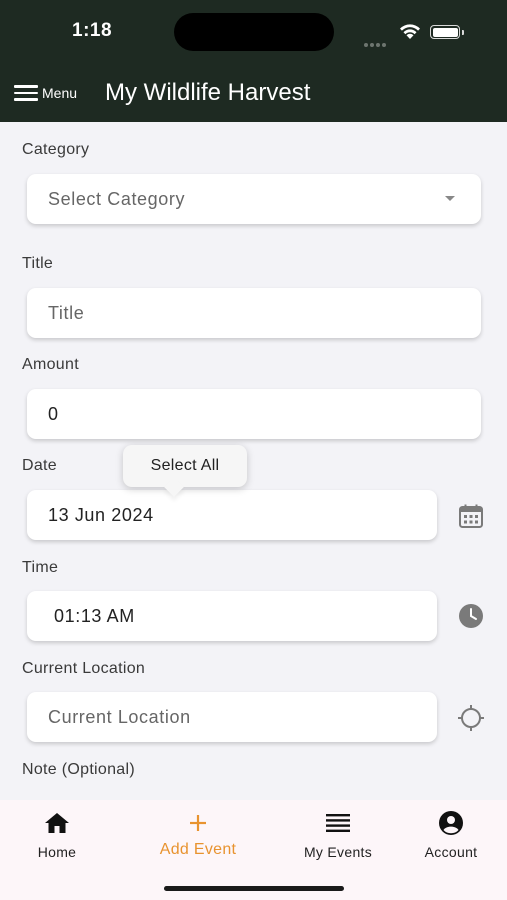  Describe the element at coordinates (451, 852) in the screenshot. I see `nav-account-label: Account` at that location.